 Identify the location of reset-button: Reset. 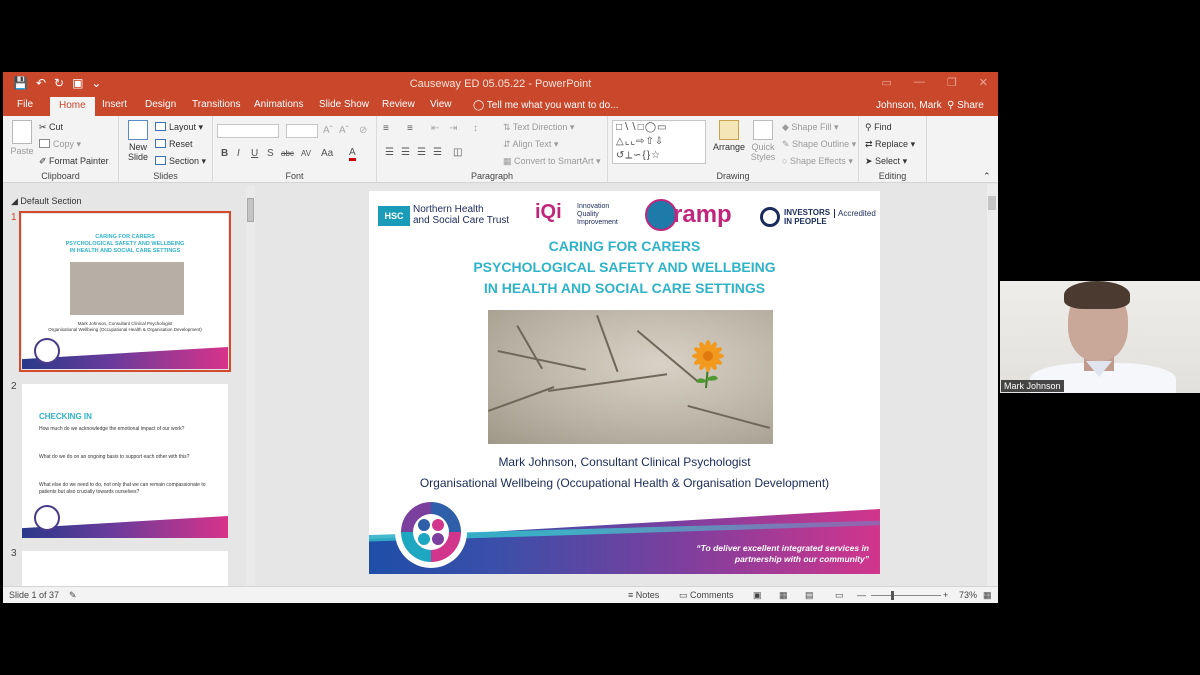
(174, 144).